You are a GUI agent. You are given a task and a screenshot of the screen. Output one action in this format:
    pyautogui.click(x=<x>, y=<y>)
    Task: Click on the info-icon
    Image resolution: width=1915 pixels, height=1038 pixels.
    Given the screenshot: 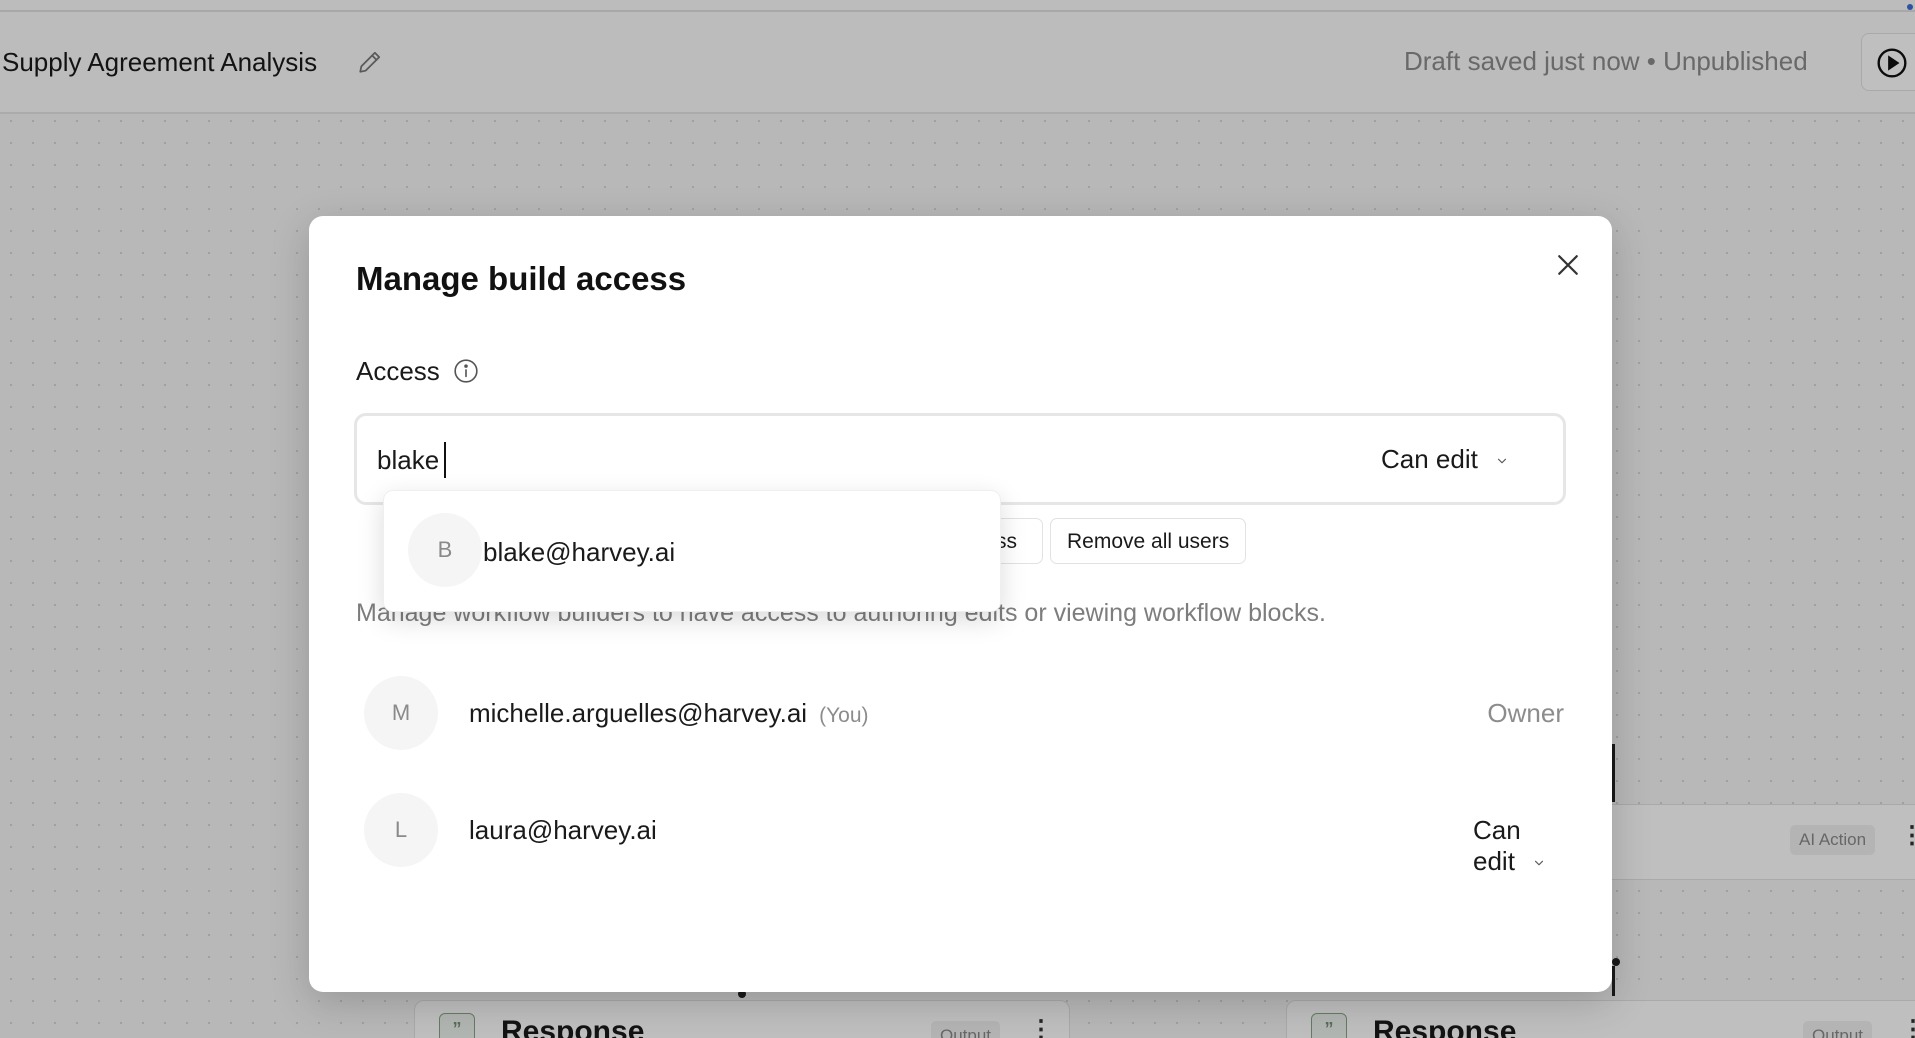 What is the action you would take?
    pyautogui.click(x=466, y=371)
    